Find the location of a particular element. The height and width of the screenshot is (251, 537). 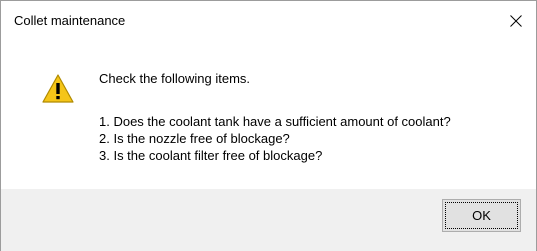

check-item: 2. Is the nozzle free of blockage? is located at coordinates (194, 138).